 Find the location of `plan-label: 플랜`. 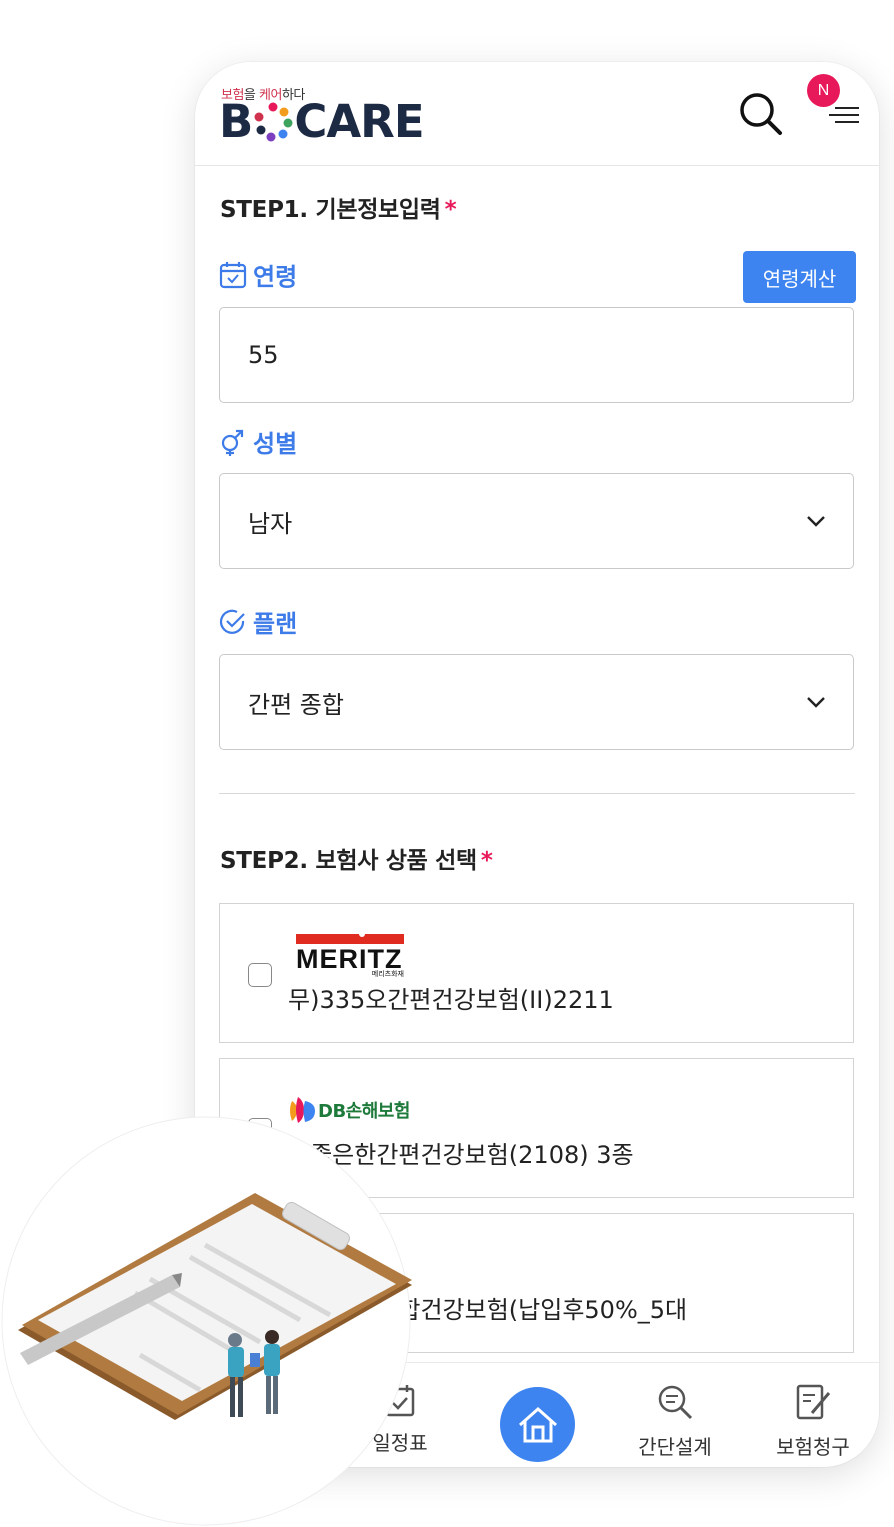

plan-label: 플랜 is located at coordinates (258, 621).